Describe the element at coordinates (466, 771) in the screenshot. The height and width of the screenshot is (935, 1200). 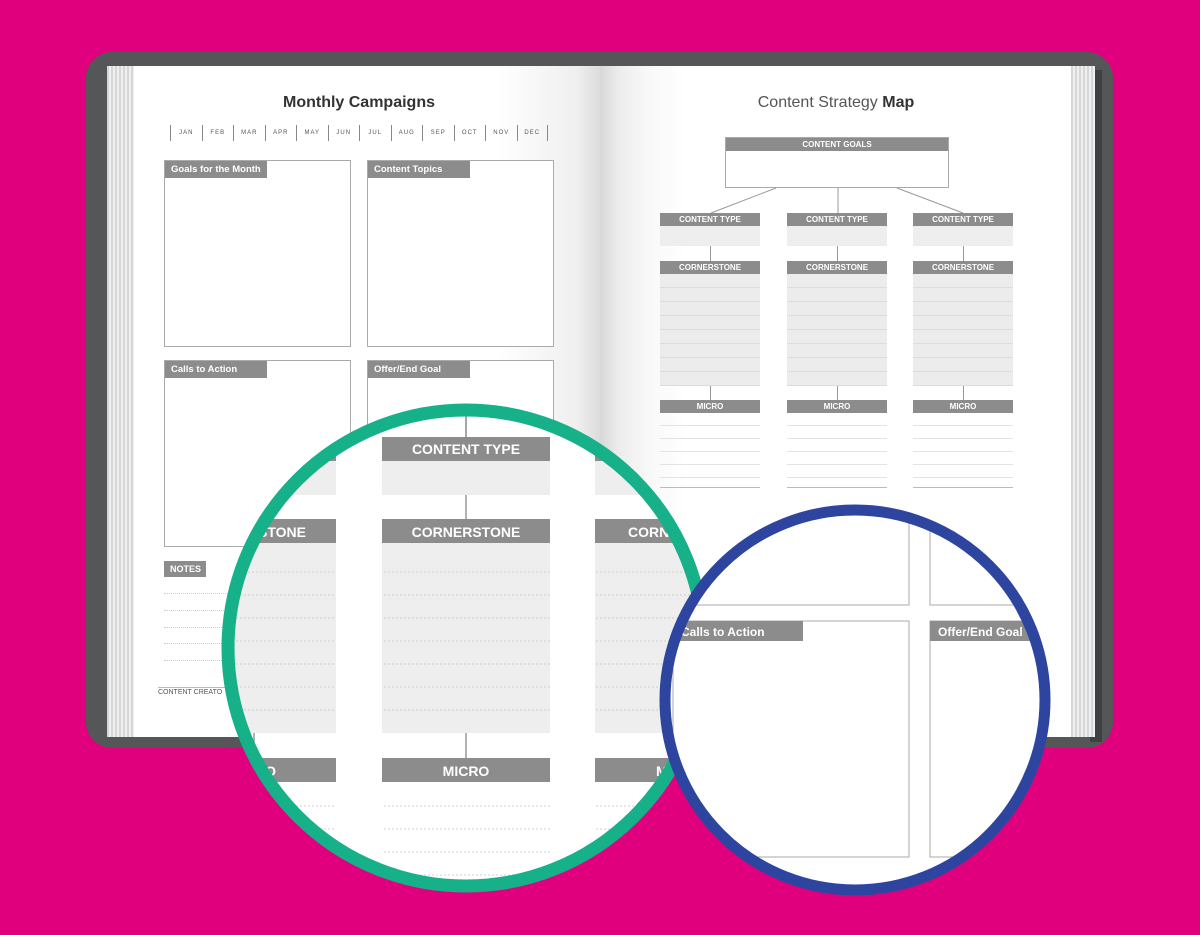
I see `micro-label-zoomed: MICRO` at that location.